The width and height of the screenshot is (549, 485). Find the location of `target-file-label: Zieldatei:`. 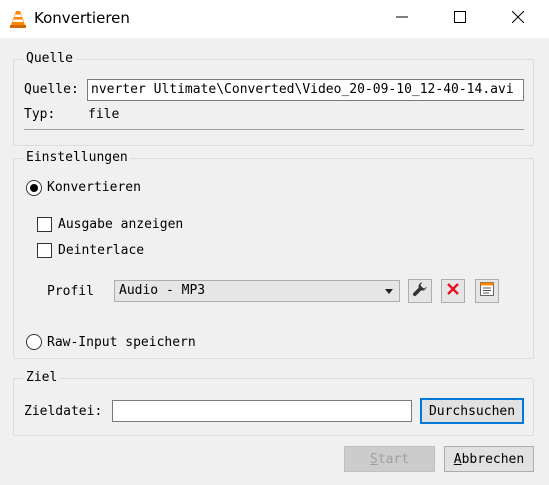

target-file-label: Zieldatei: is located at coordinates (63, 411).